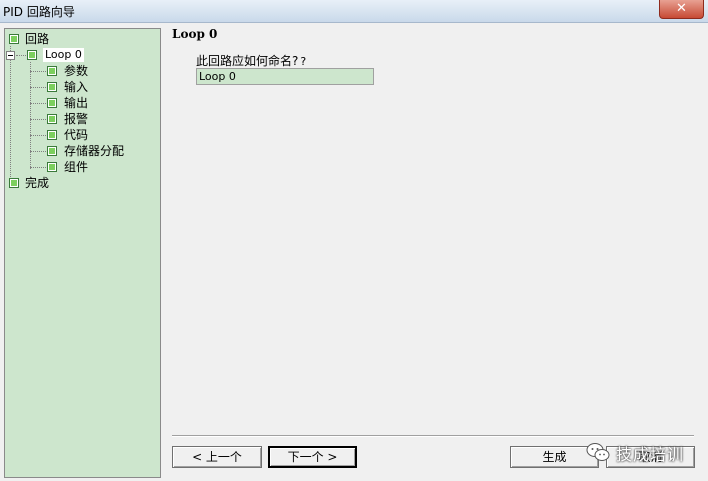 The height and width of the screenshot is (481, 708). I want to click on loop-name-input, so click(285, 76).